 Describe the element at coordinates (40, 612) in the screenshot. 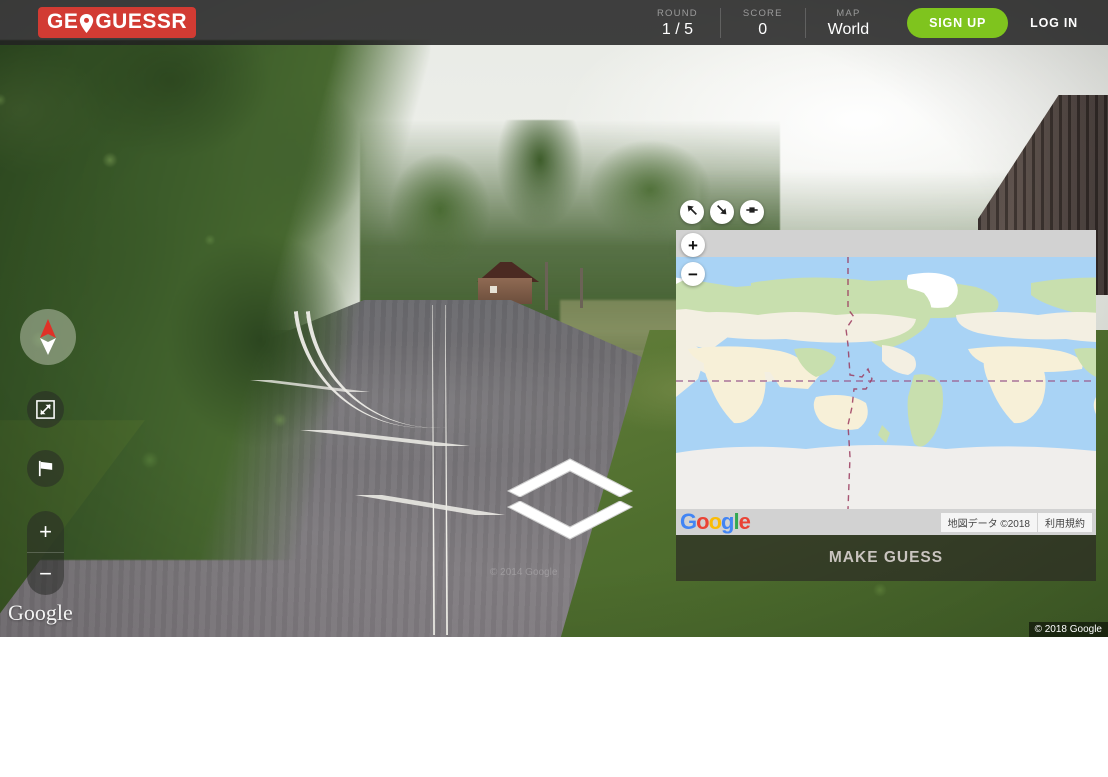

I see `street-view-google-watermark: Google` at that location.